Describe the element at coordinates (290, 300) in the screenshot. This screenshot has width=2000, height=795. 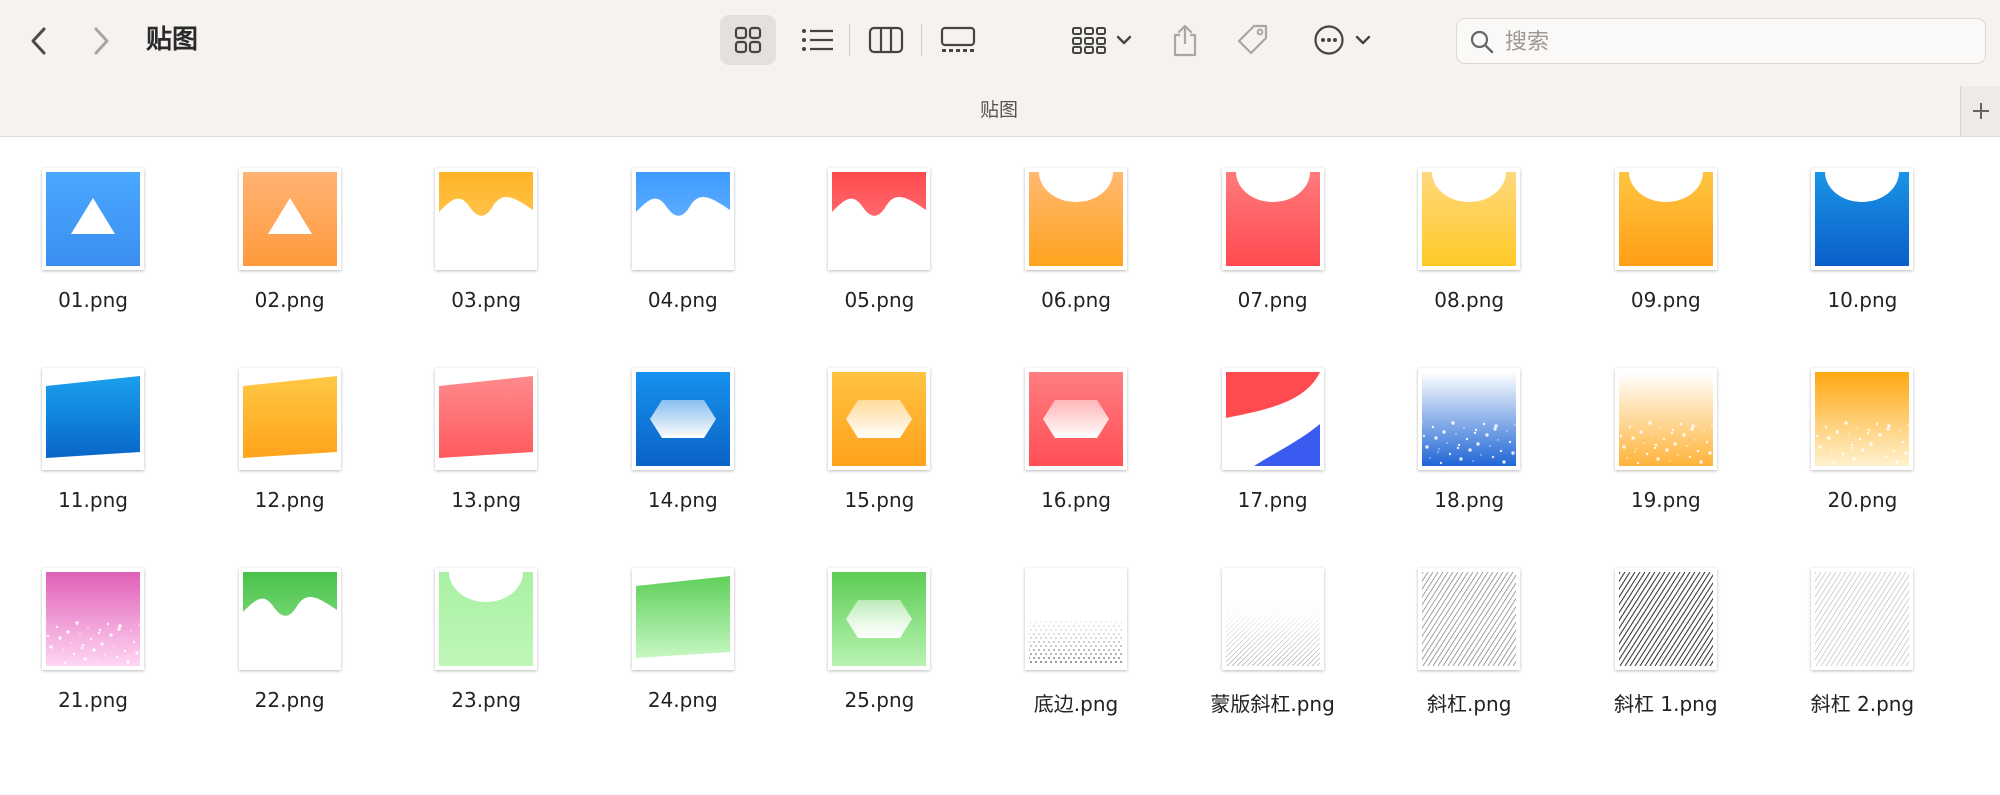
I see `file-name: 02.png` at that location.